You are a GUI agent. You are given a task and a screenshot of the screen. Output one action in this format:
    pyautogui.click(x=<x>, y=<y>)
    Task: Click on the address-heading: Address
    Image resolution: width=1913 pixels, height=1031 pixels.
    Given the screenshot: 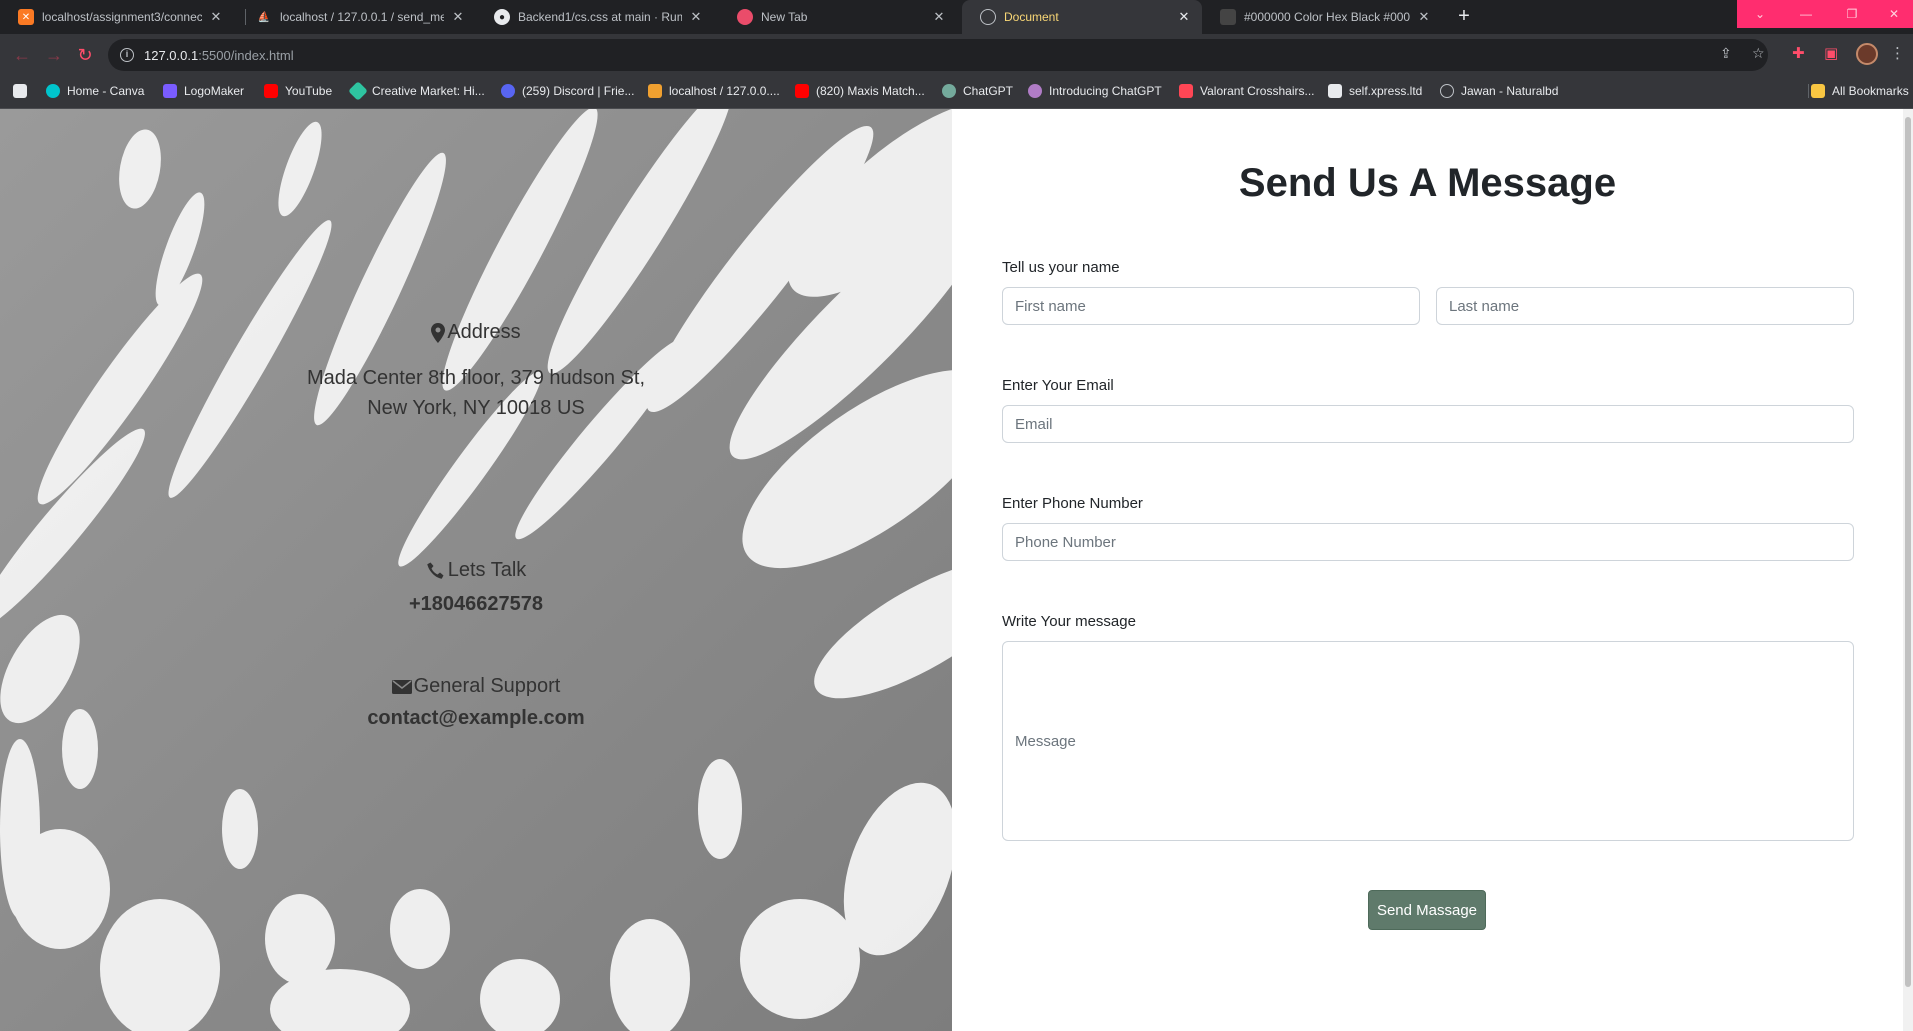 What is the action you would take?
    pyautogui.click(x=476, y=332)
    